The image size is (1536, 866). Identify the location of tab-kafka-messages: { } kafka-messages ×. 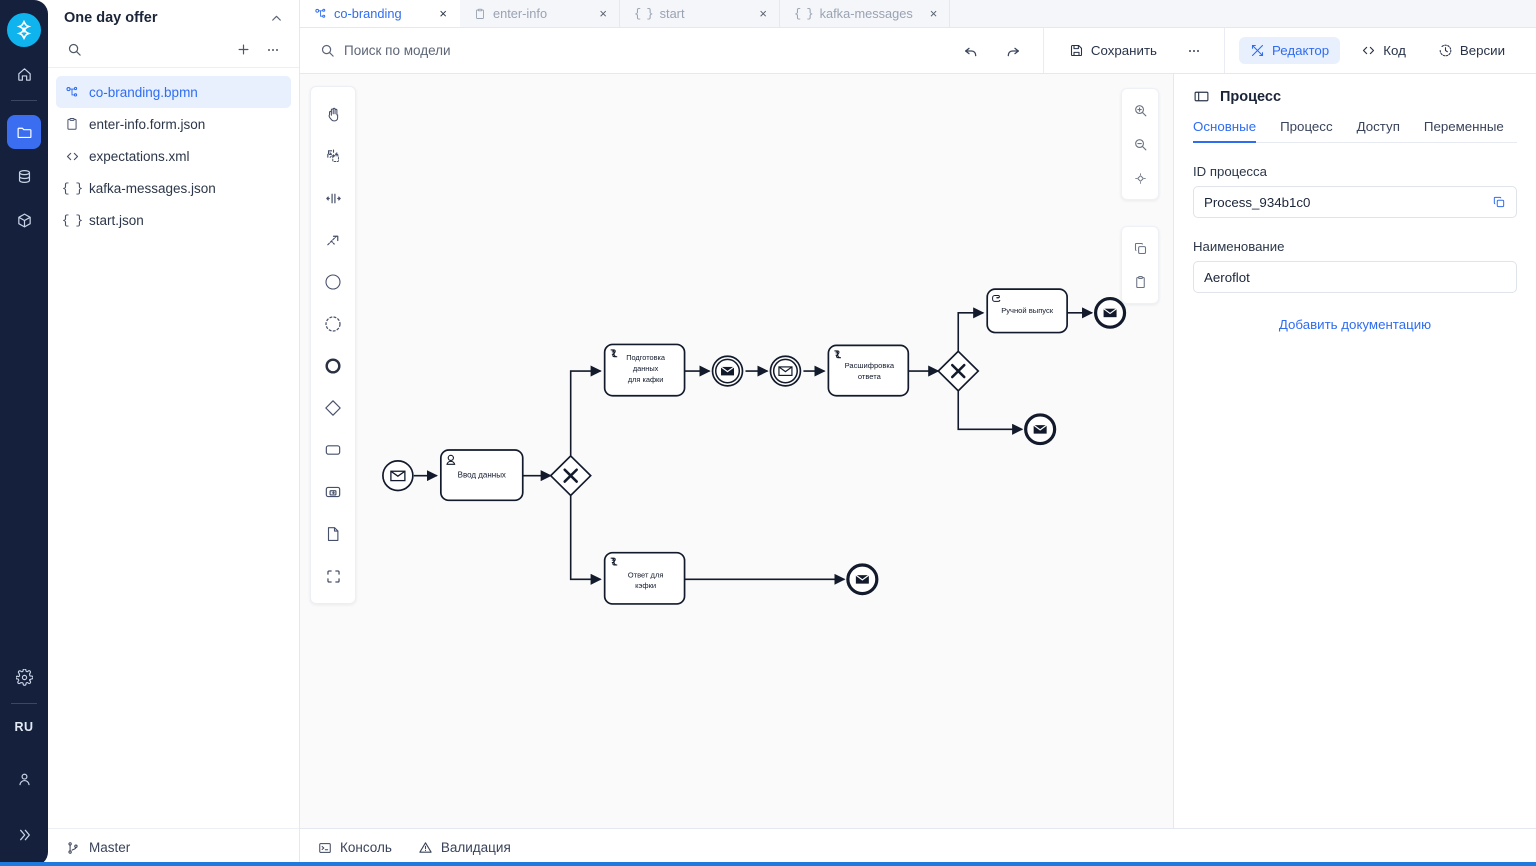
(865, 13).